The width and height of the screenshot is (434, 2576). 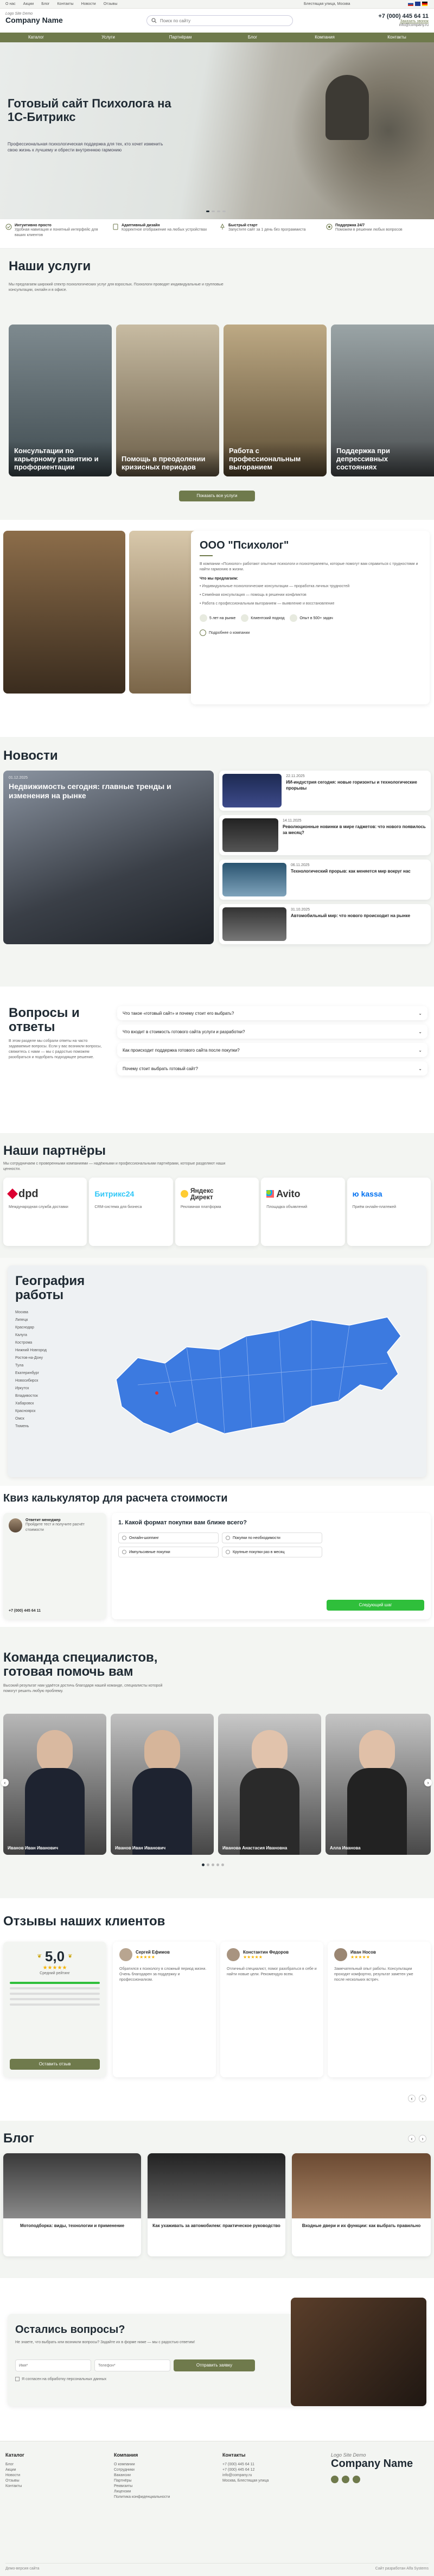 I want to click on nav-item: Услуги, so click(x=108, y=38).